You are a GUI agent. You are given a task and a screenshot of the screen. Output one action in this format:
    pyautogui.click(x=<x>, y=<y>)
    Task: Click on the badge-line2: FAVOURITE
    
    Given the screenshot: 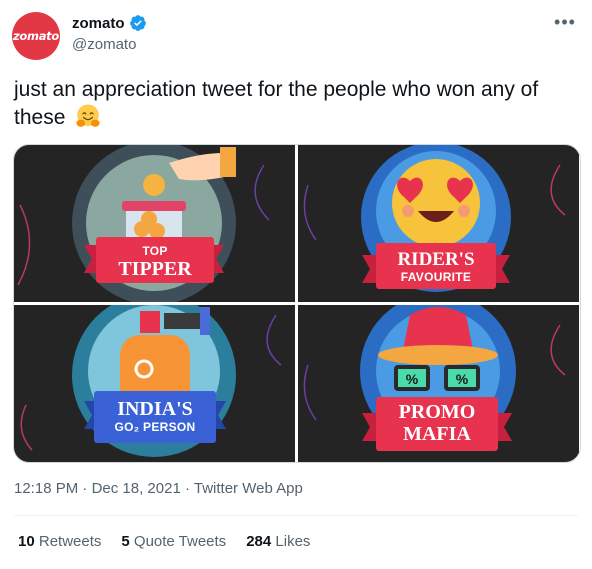 What is the action you would take?
    pyautogui.click(x=436, y=277)
    